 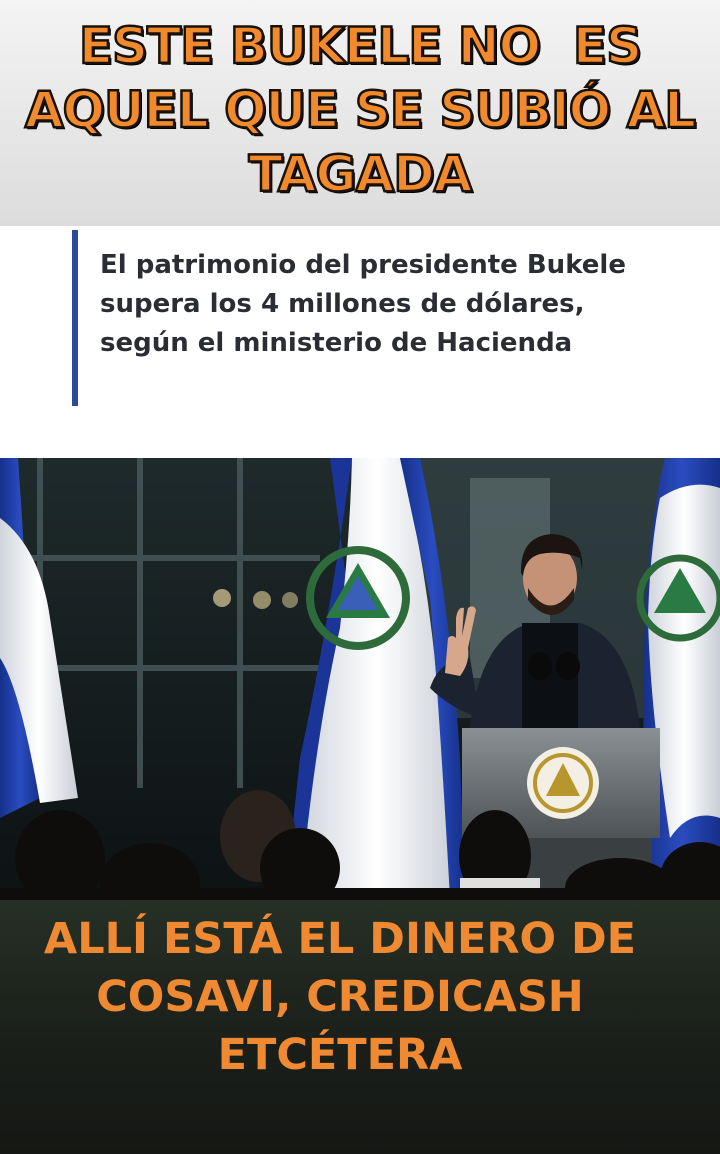 I want to click on headline-line-2: AQUEL QUE SE SUBIÓ AL, so click(x=361, y=110).